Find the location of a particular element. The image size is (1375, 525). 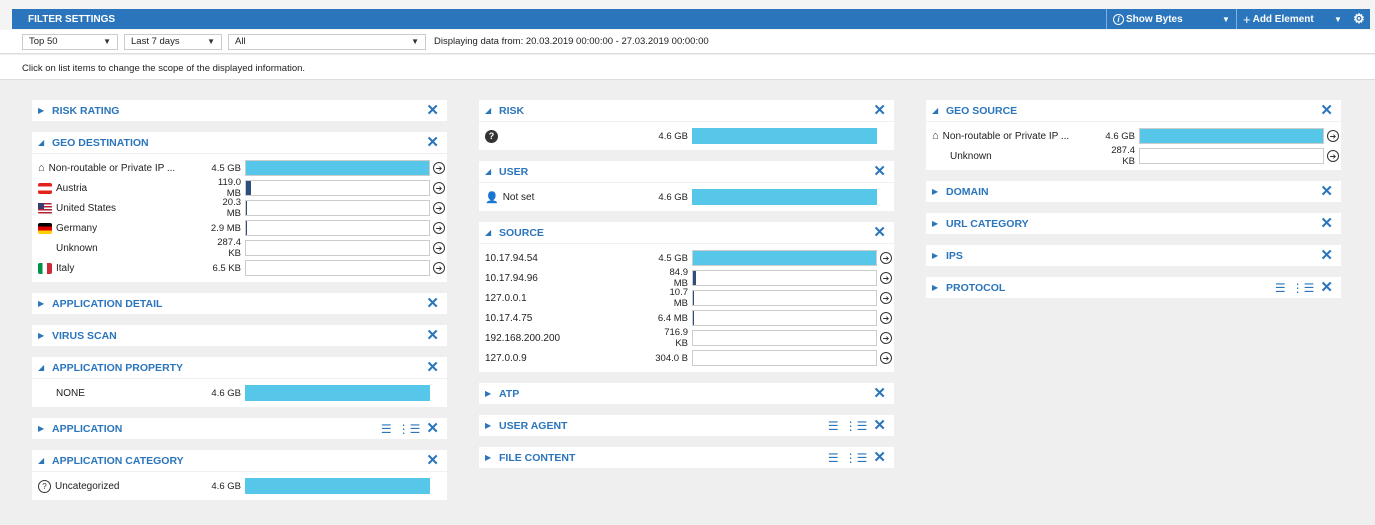

panel-header: ▶ FILE CONTENT ☰ ⋮☰ ✕ is located at coordinates (686, 457).